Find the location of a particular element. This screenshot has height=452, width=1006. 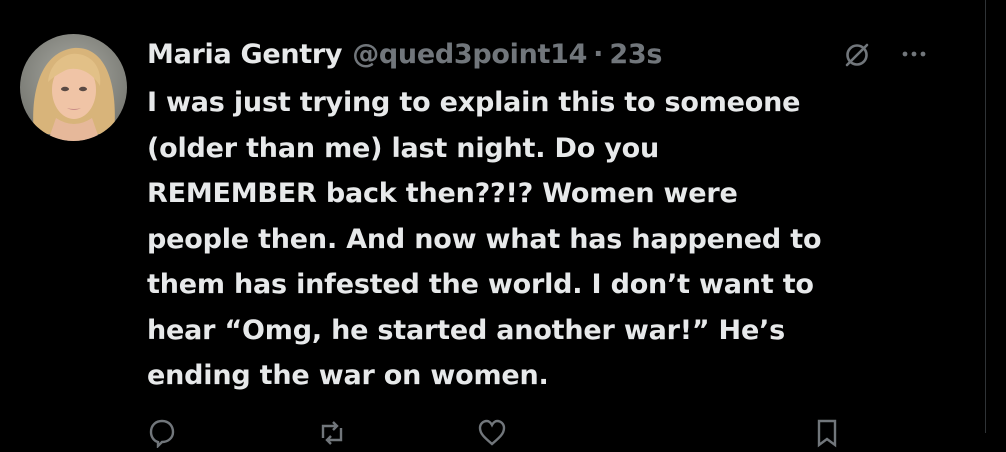

like-icon is located at coordinates (492, 433).